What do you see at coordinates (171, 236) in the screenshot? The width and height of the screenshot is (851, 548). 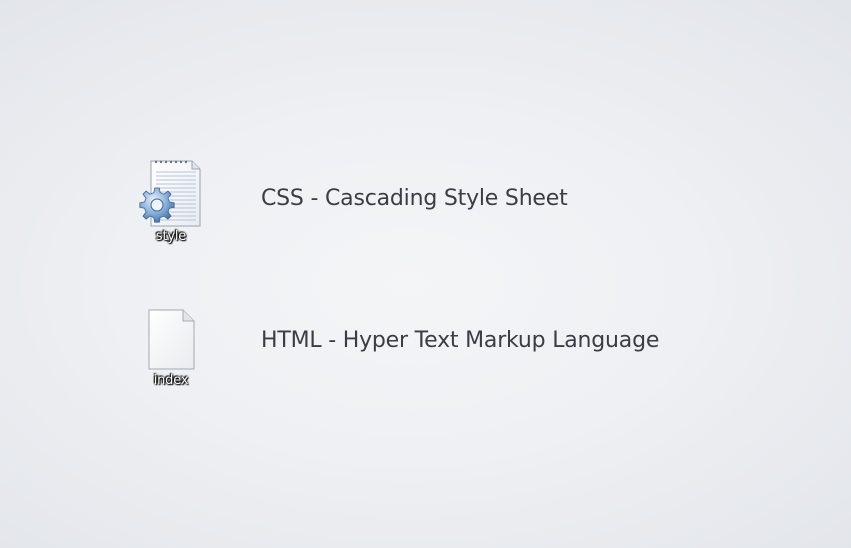 I see `file-name-label: style` at bounding box center [171, 236].